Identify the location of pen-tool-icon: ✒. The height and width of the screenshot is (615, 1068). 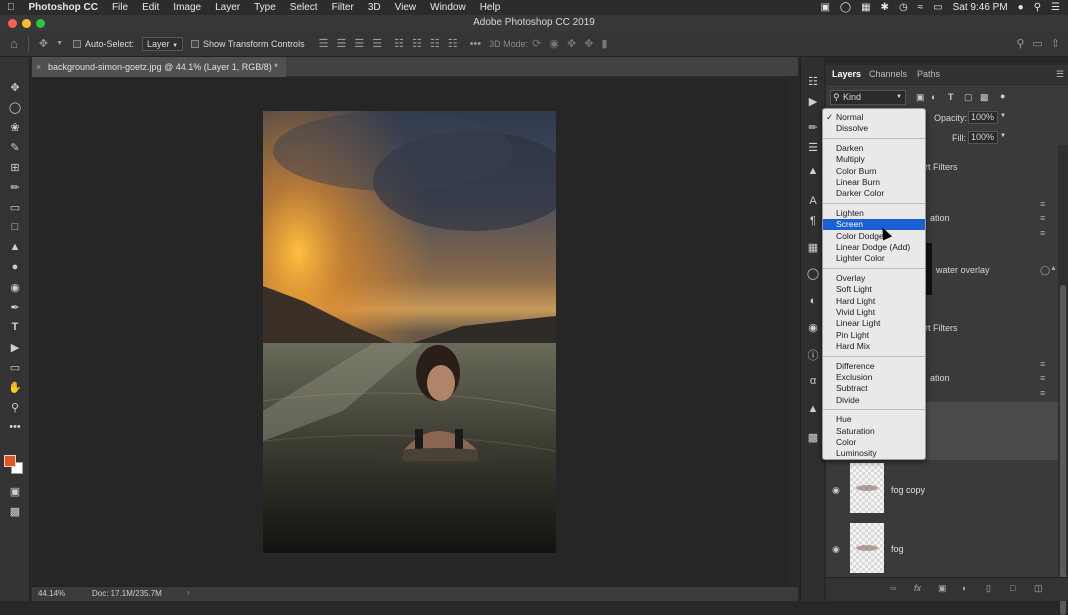
(15, 307).